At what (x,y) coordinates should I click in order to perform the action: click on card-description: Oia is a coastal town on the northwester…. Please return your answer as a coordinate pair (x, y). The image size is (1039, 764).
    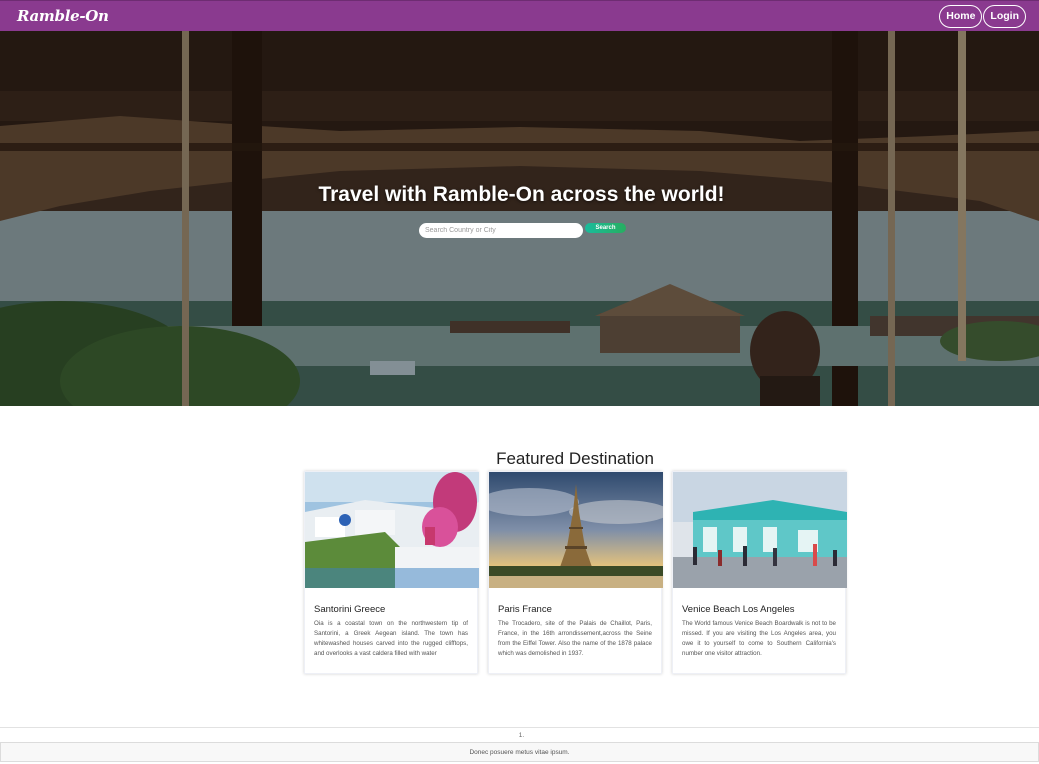
    Looking at the image, I should click on (391, 638).